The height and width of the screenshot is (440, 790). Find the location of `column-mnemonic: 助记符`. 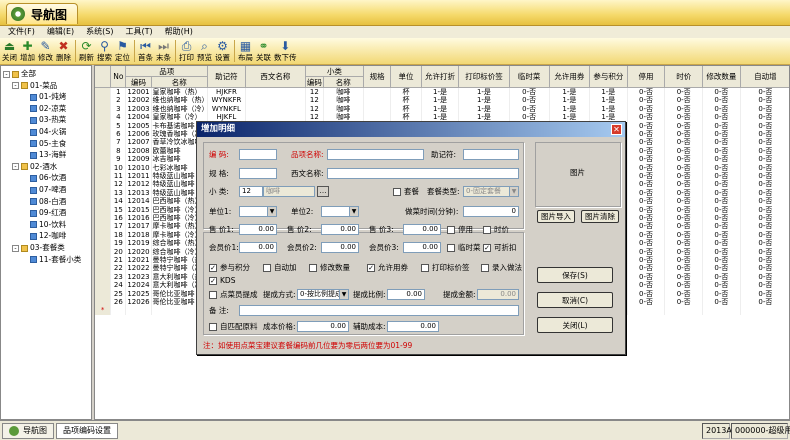

column-mnemonic: 助记符 is located at coordinates (227, 77).